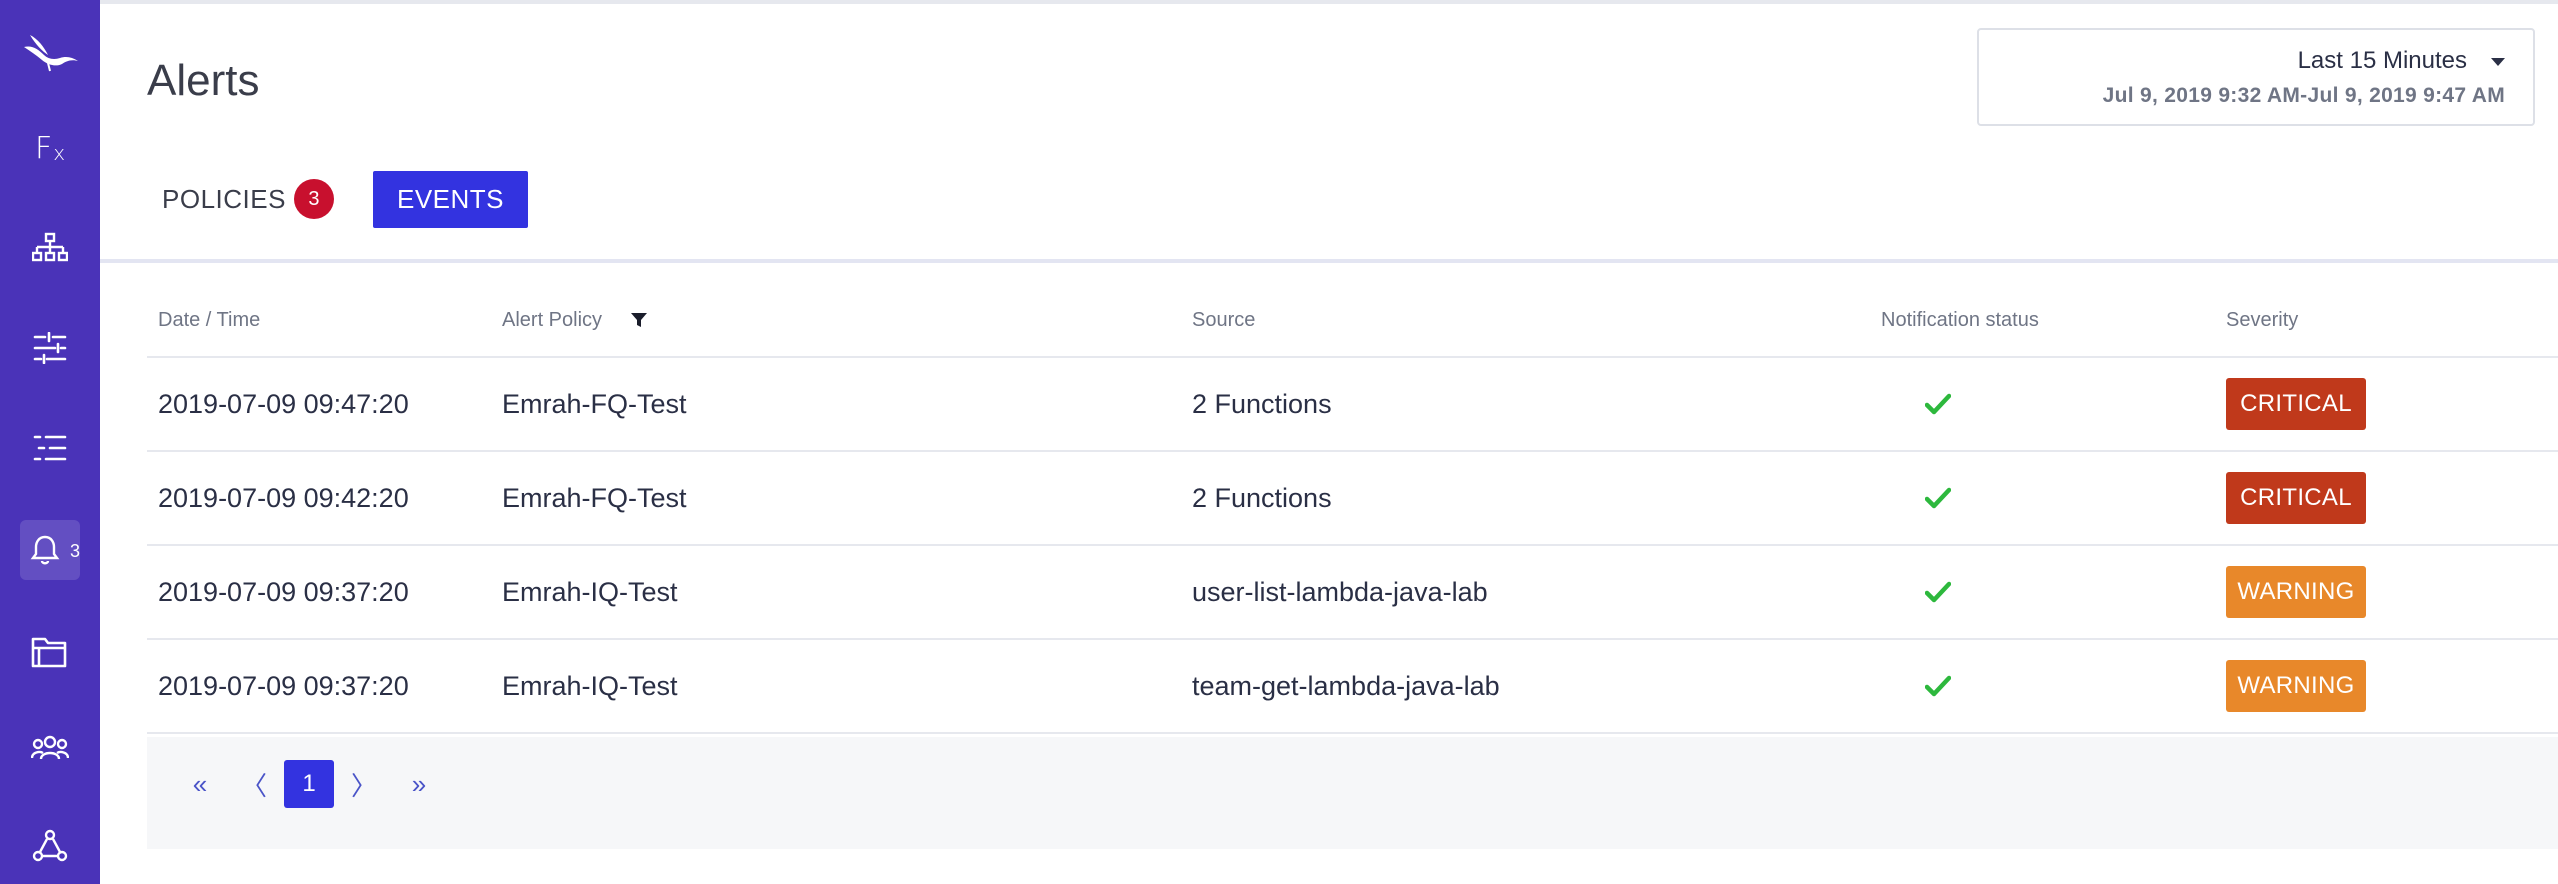  What do you see at coordinates (203, 80) in the screenshot?
I see `page-title: Alerts` at bounding box center [203, 80].